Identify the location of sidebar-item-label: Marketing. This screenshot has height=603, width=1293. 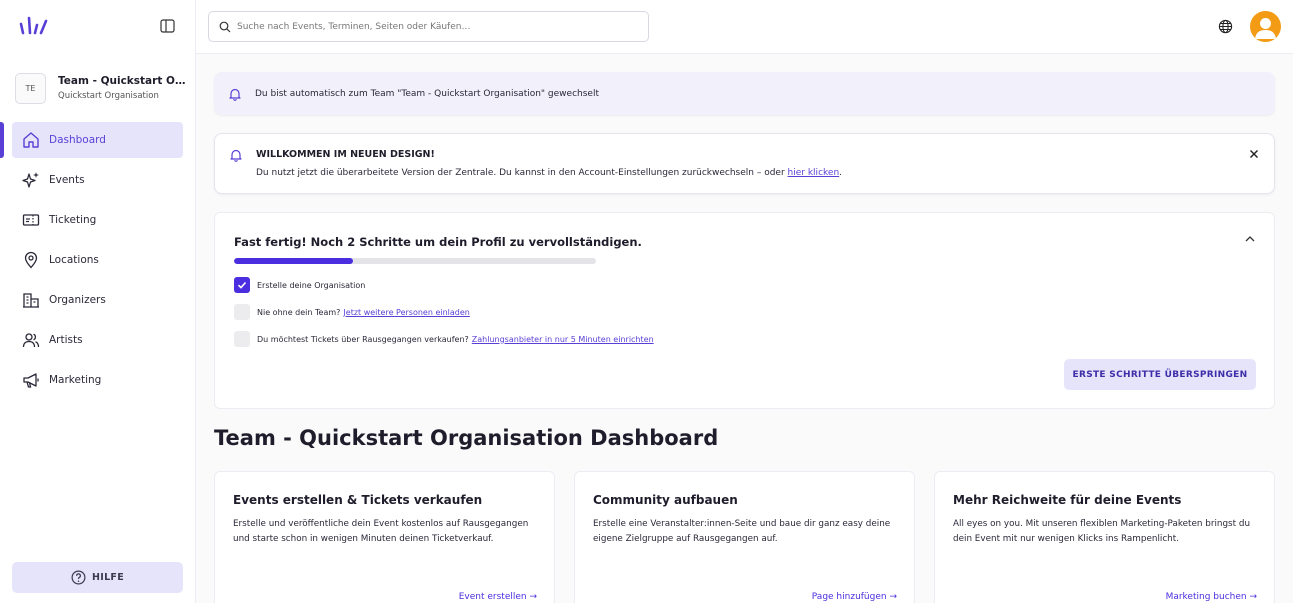
(75, 380).